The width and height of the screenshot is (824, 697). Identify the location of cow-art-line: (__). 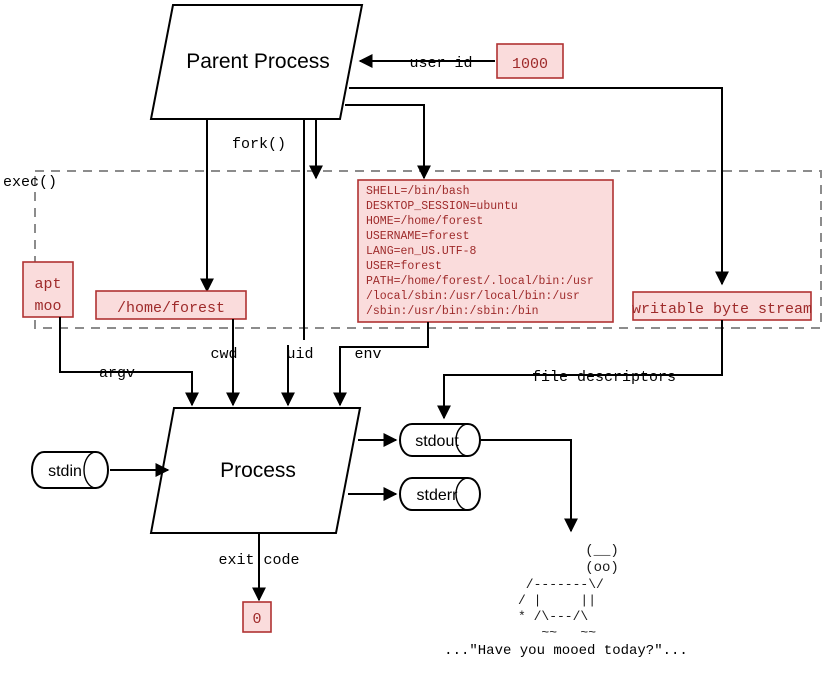
(568, 551).